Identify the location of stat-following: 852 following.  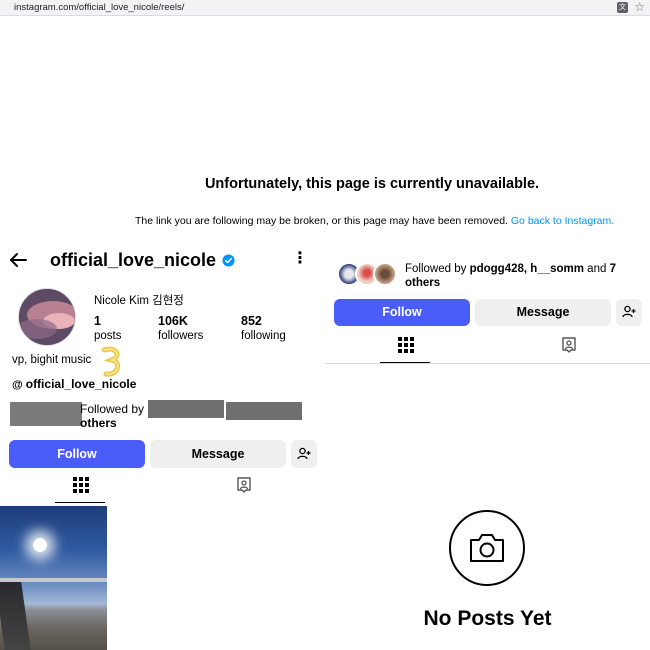
(263, 328).